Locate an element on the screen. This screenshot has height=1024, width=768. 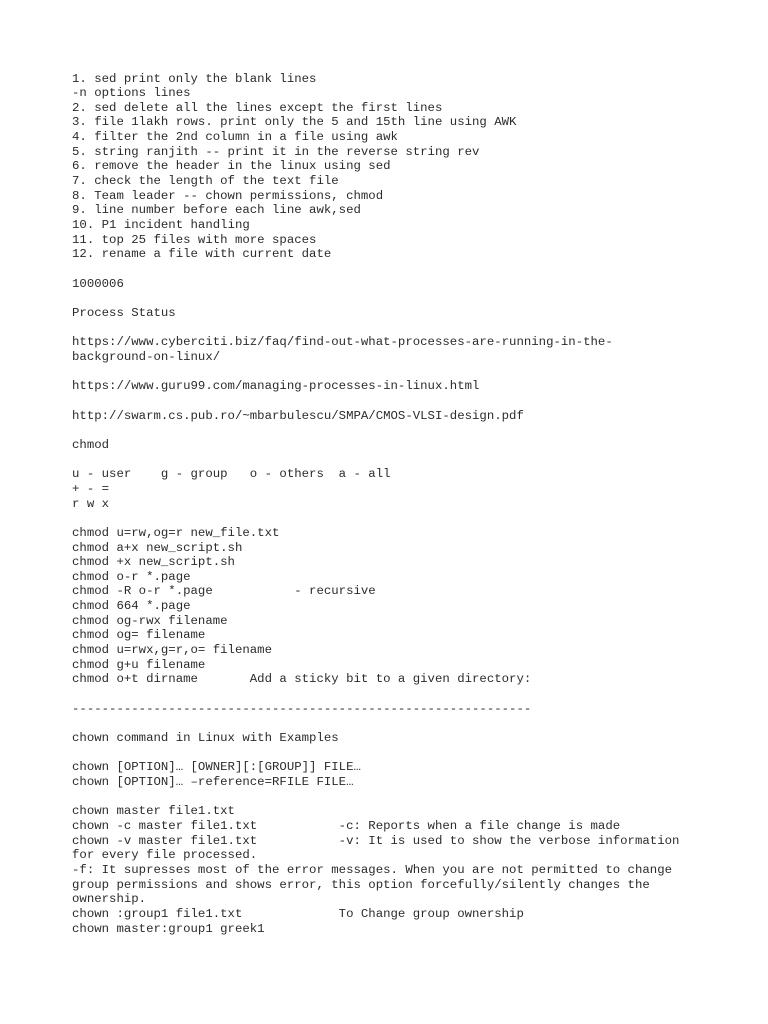
text-line: chmod is located at coordinates (91, 444).